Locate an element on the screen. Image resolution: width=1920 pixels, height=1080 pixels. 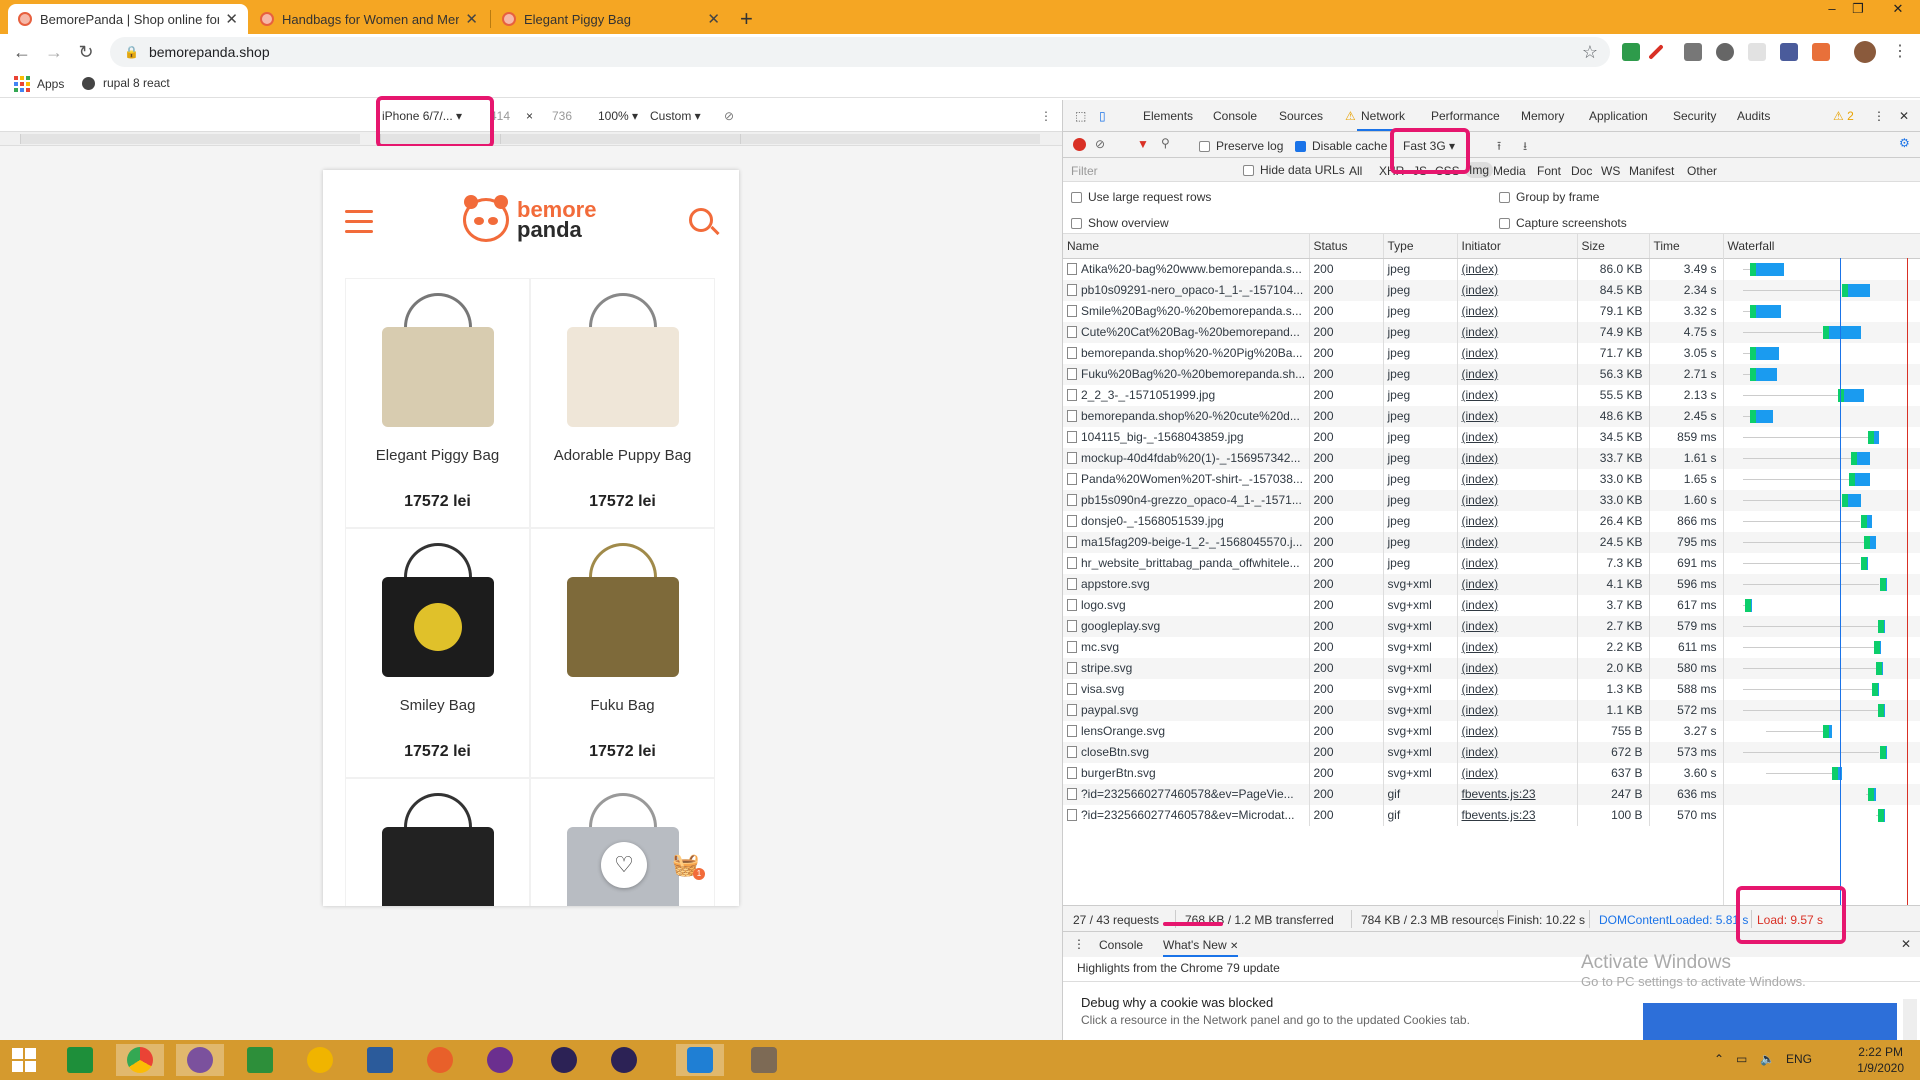
gimp-icon is located at coordinates (764, 1060).